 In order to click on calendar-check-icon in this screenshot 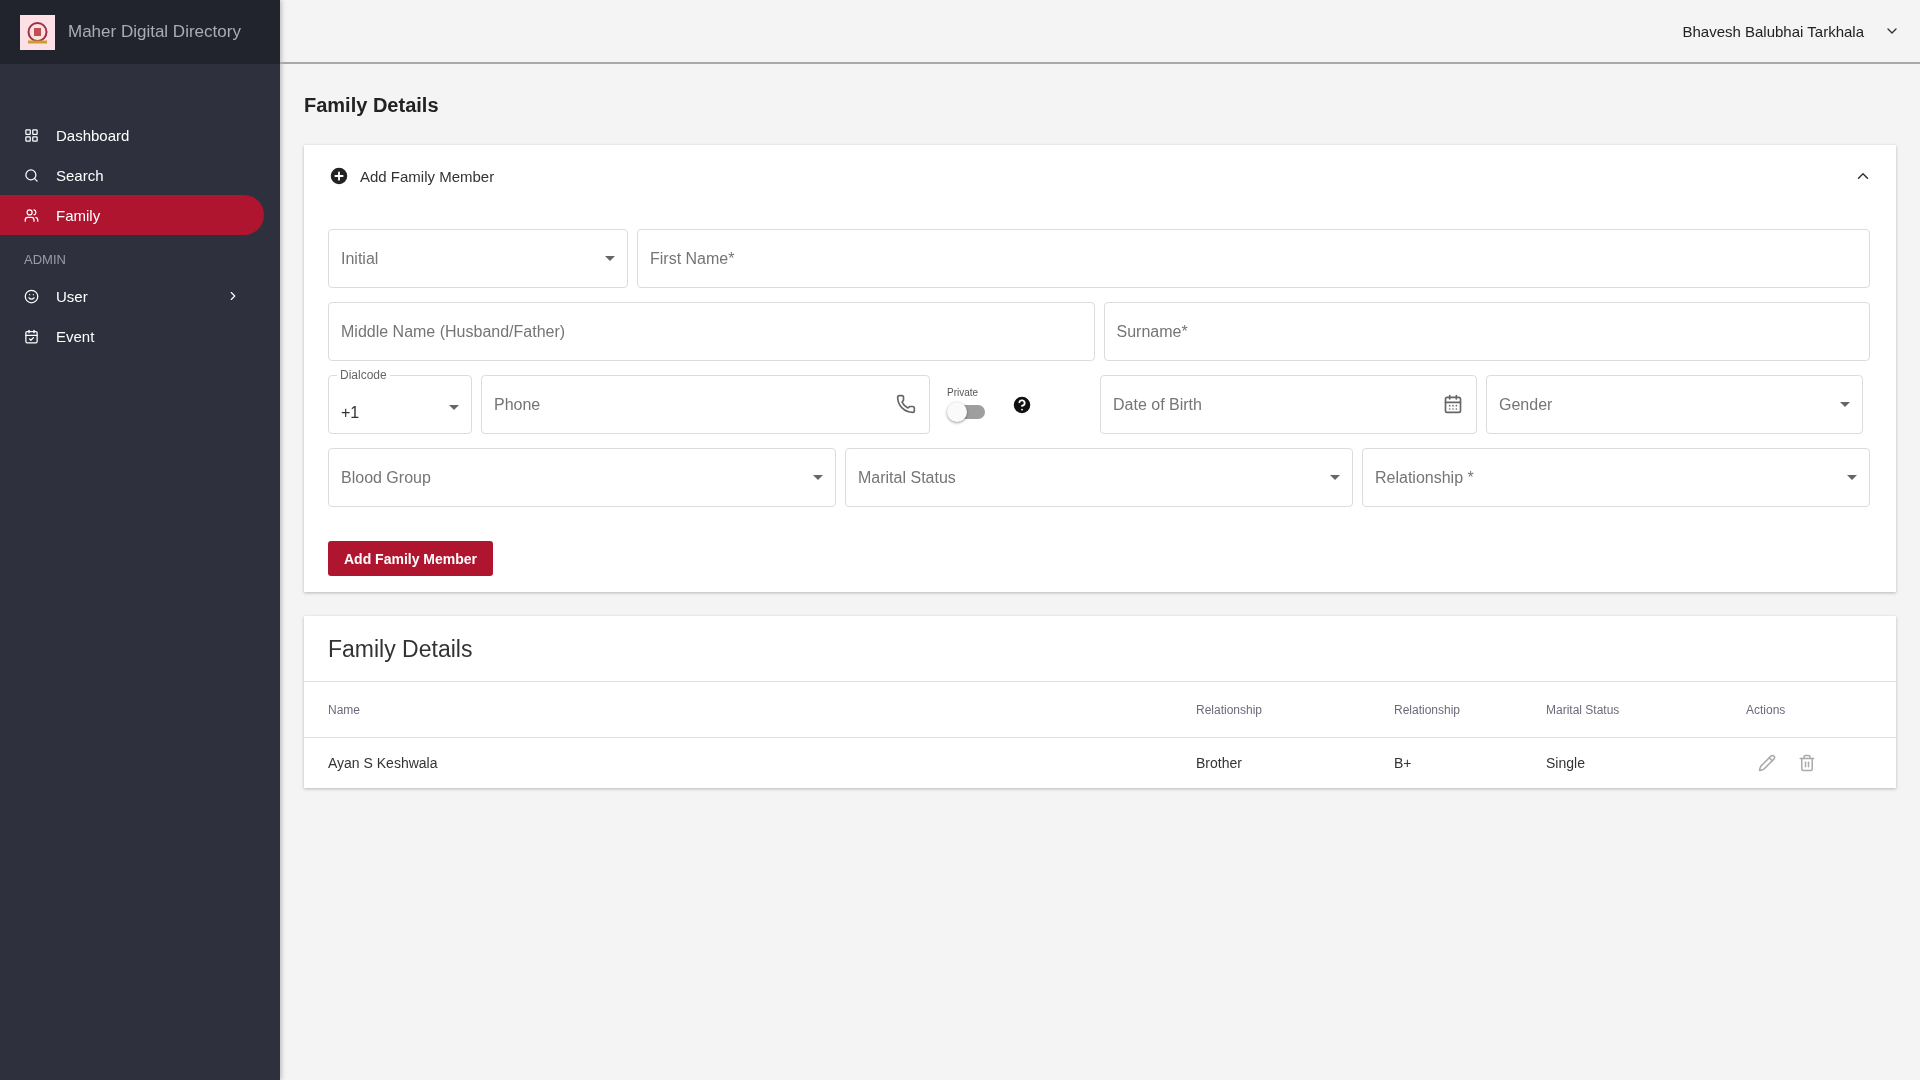, I will do `click(31, 336)`.